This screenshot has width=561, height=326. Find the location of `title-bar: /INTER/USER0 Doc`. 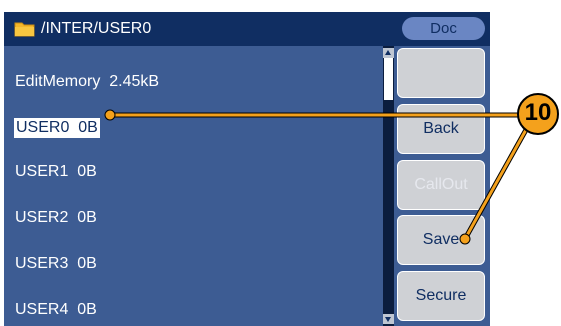

title-bar: /INTER/USER0 Doc is located at coordinates (247, 29).